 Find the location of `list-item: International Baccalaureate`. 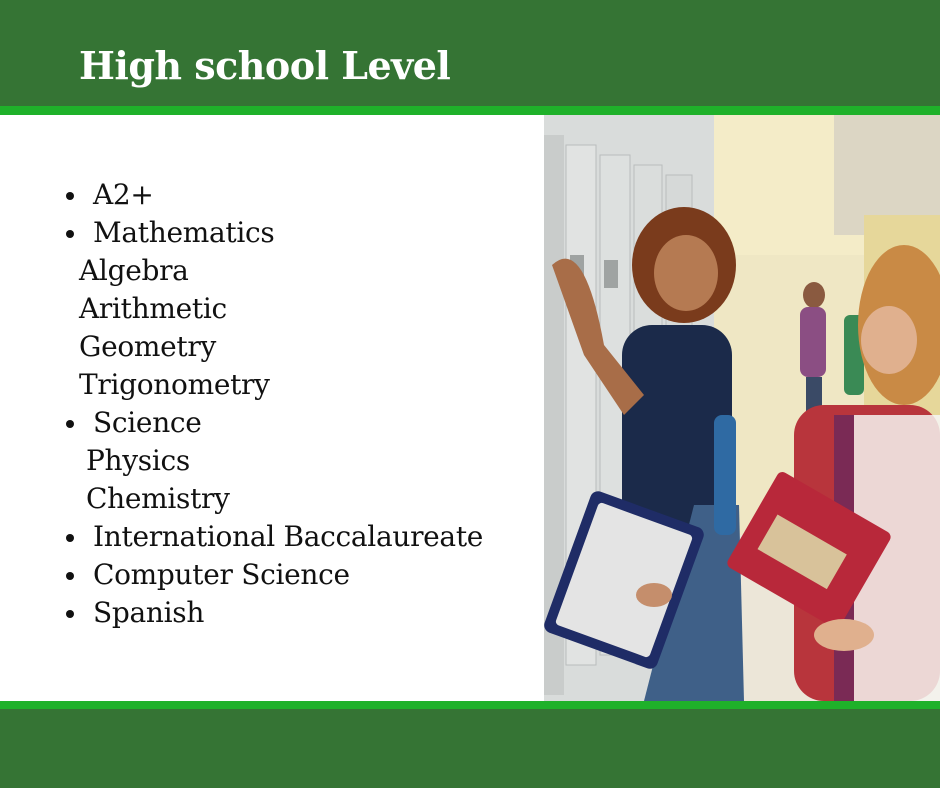

list-item: International Baccalaureate is located at coordinates (273, 537).